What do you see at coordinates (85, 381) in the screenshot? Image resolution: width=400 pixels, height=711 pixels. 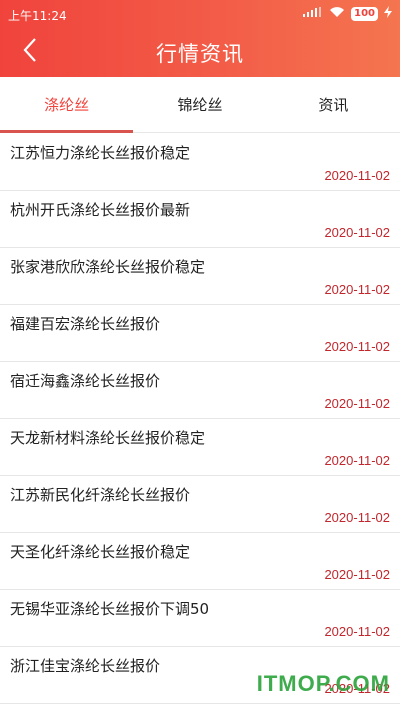 I see `item-title: 宿迁海鑫涤纶长丝报价` at bounding box center [85, 381].